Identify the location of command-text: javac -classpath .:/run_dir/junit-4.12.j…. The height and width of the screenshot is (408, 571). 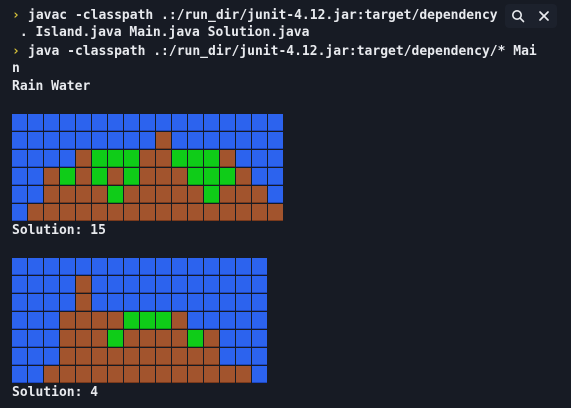
(263, 15).